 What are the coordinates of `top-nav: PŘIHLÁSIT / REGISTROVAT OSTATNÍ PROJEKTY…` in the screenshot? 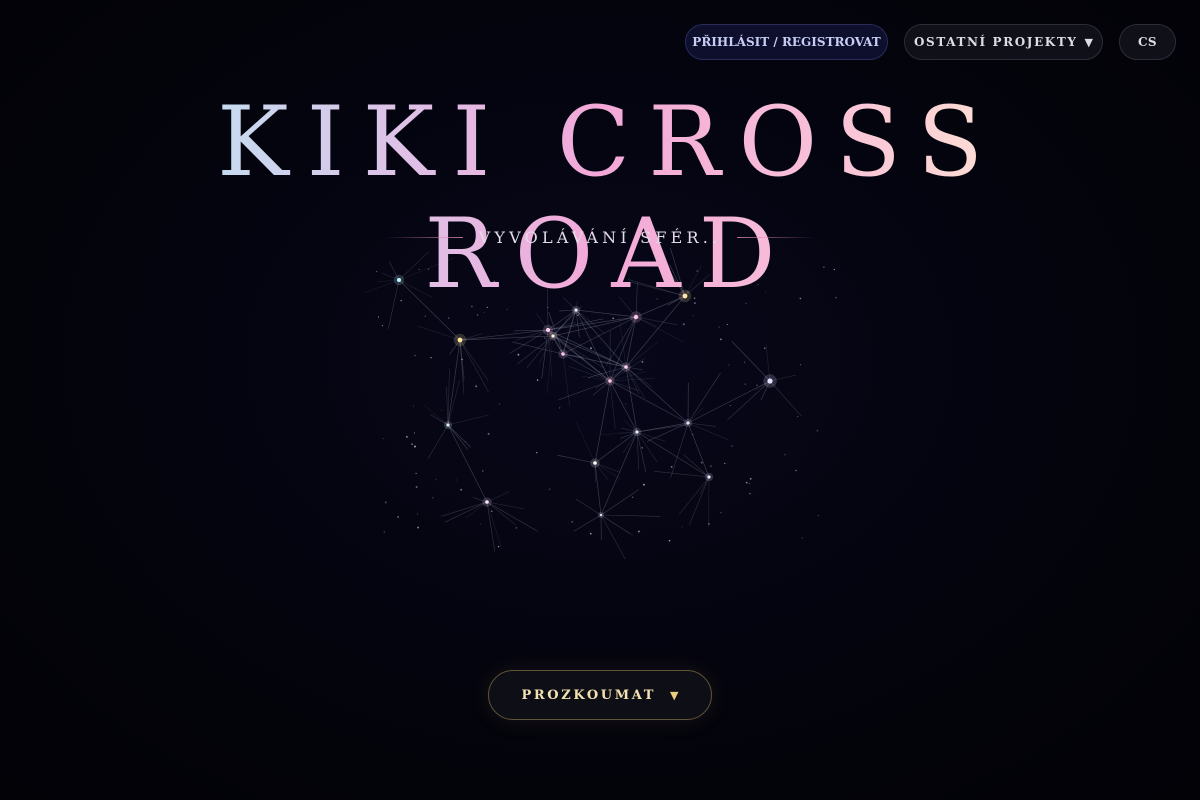 It's located at (930, 42).